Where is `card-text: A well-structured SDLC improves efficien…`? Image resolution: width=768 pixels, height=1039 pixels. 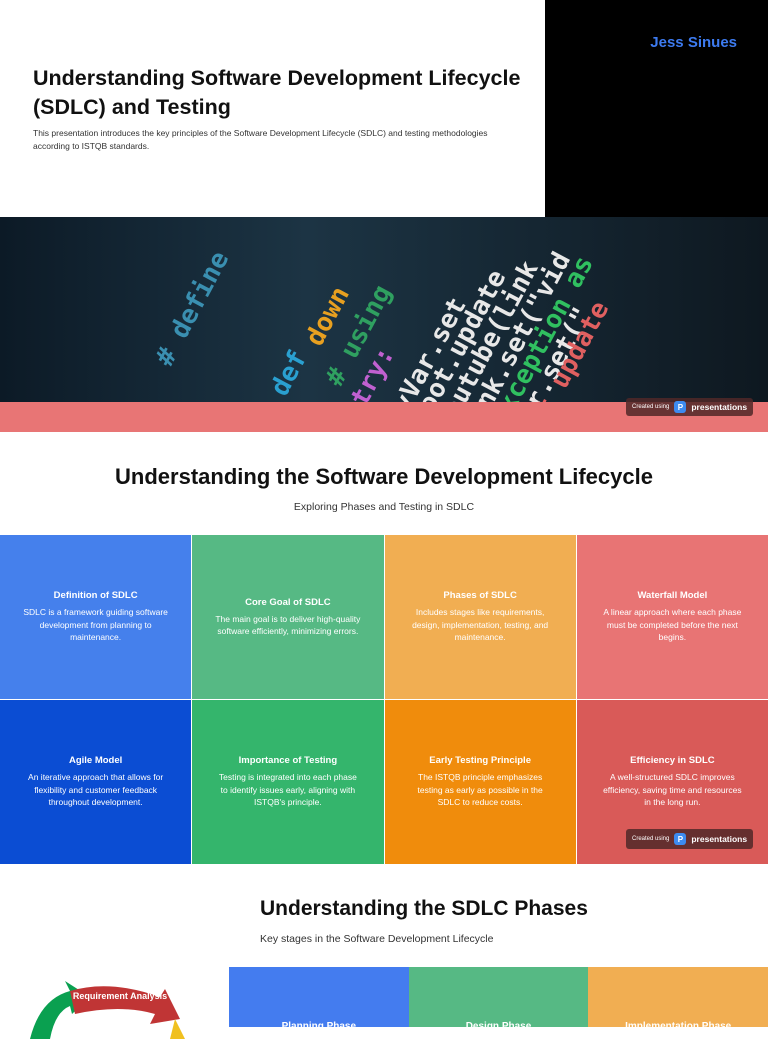 card-text: A well-structured SDLC improves efficien… is located at coordinates (672, 790).